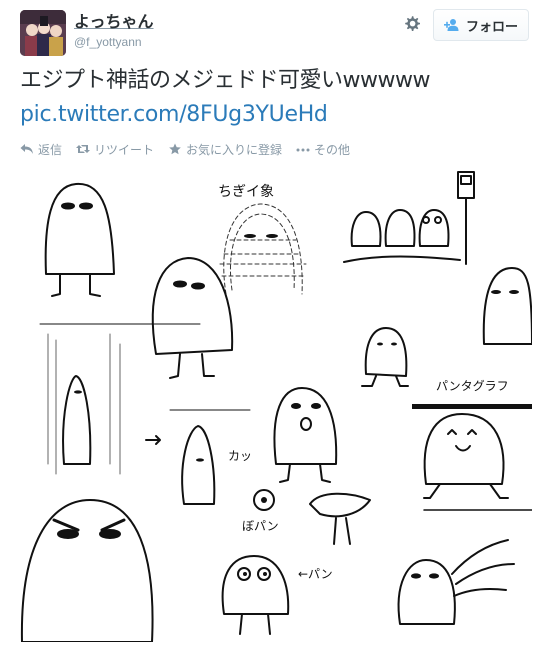 The width and height of the screenshot is (550, 646). Describe the element at coordinates (456, 582) in the screenshot. I see `winged-medjed-drawing` at that location.